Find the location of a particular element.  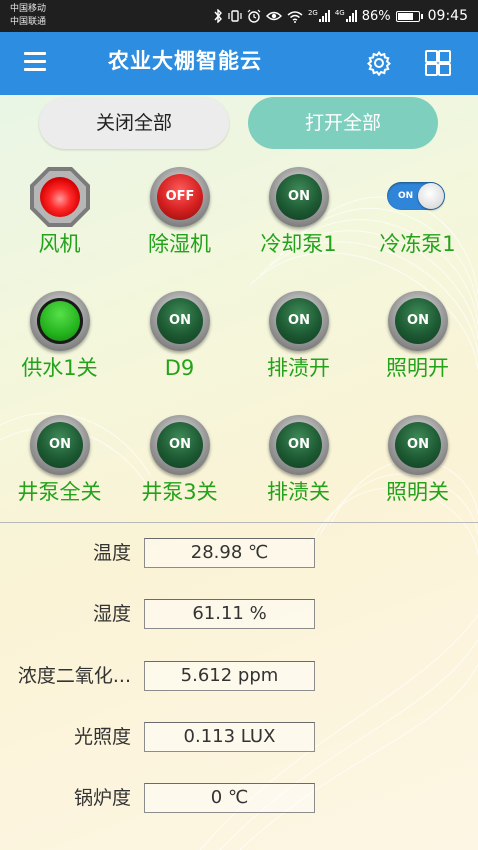

reading-label: 光照度 is located at coordinates (102, 737).